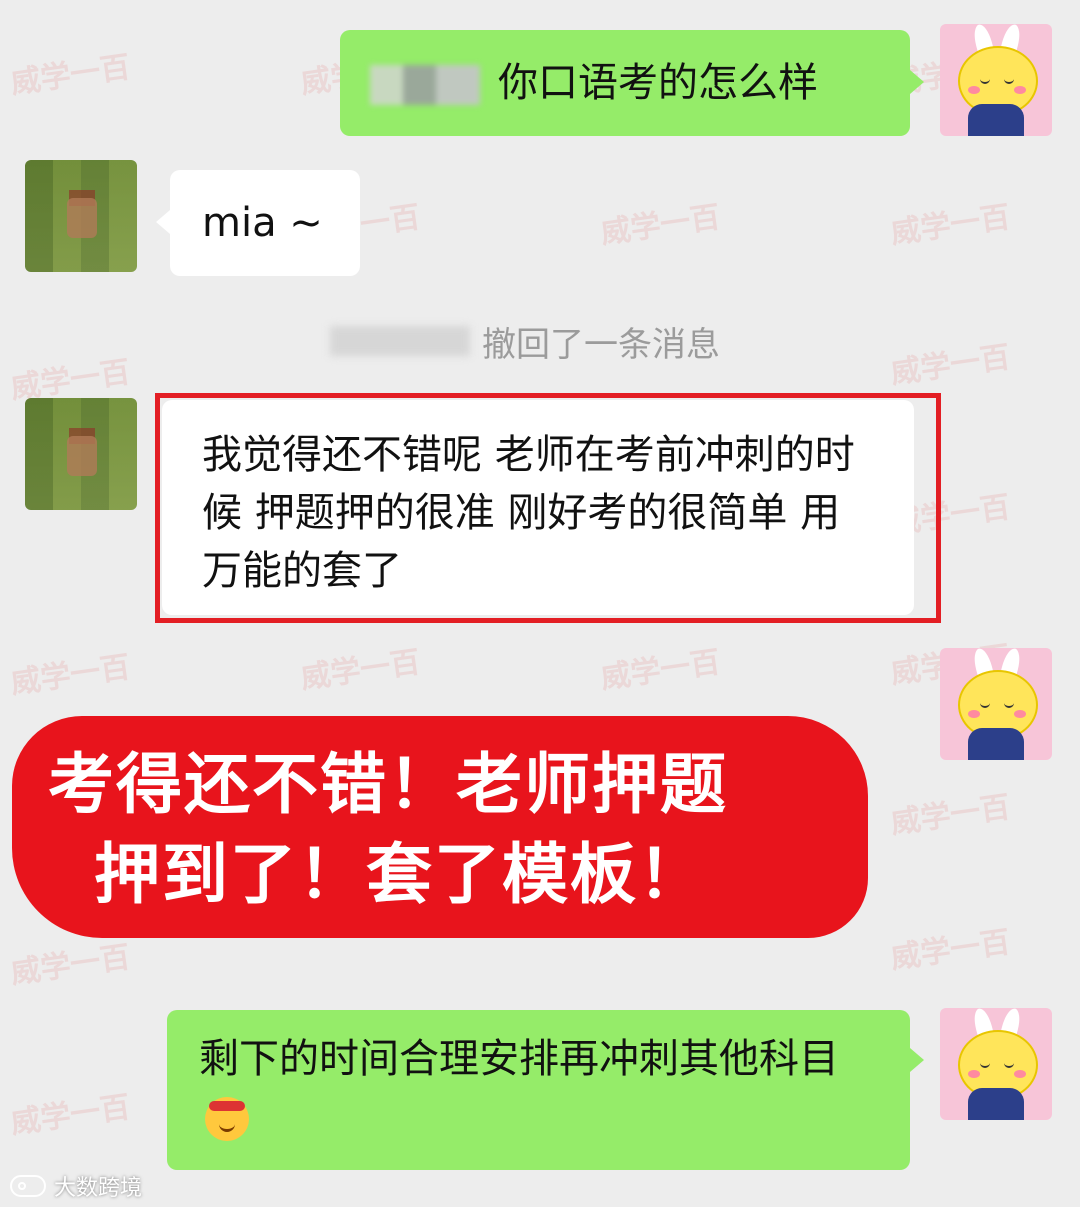 This screenshot has height=1207, width=1080. Describe the element at coordinates (265, 223) in the screenshot. I see `message-bubble-incoming: mia ~` at that location.